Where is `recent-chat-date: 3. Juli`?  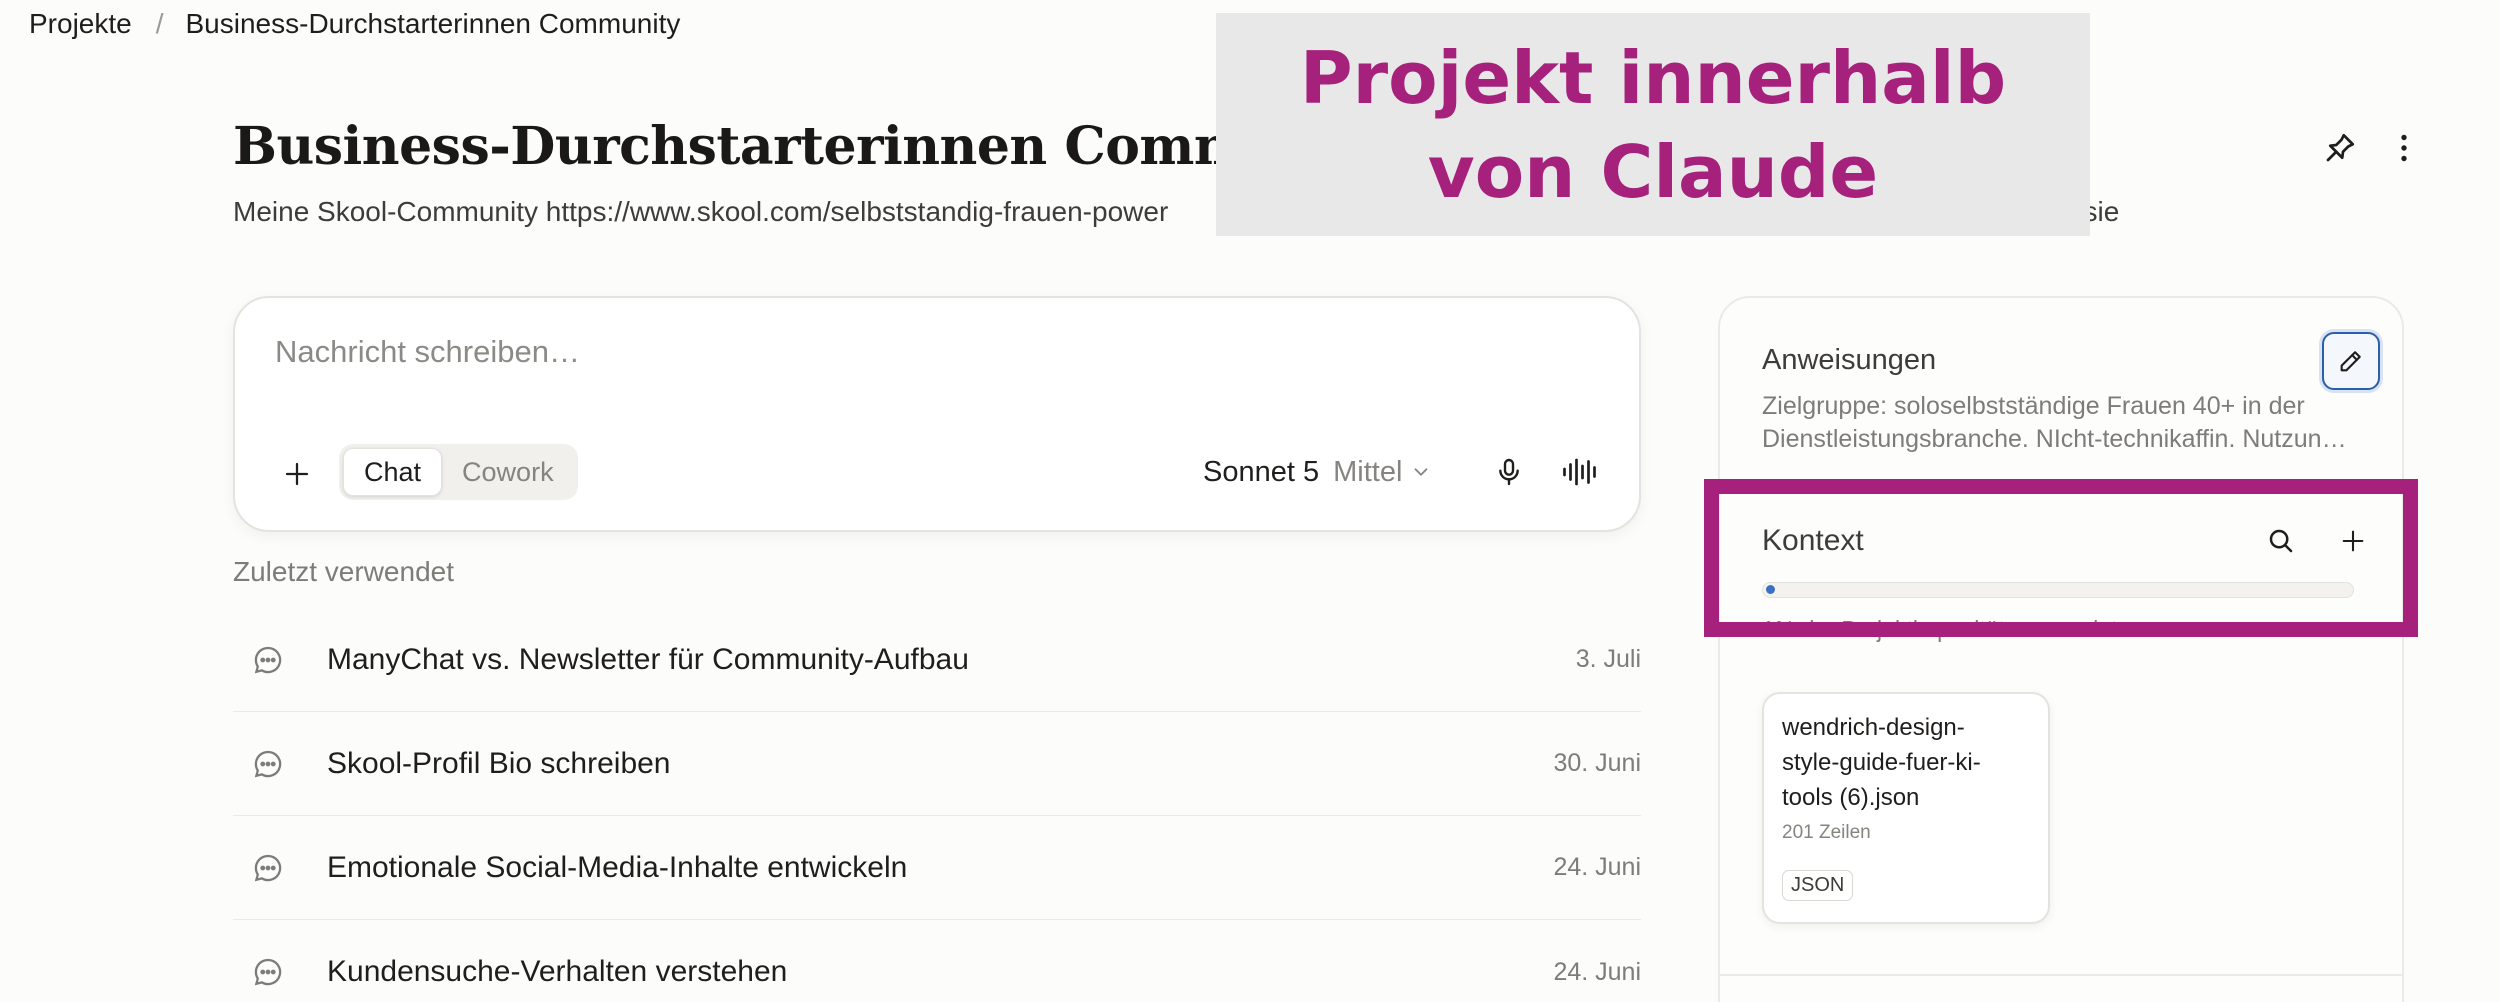
recent-chat-date: 3. Juli is located at coordinates (1608, 659).